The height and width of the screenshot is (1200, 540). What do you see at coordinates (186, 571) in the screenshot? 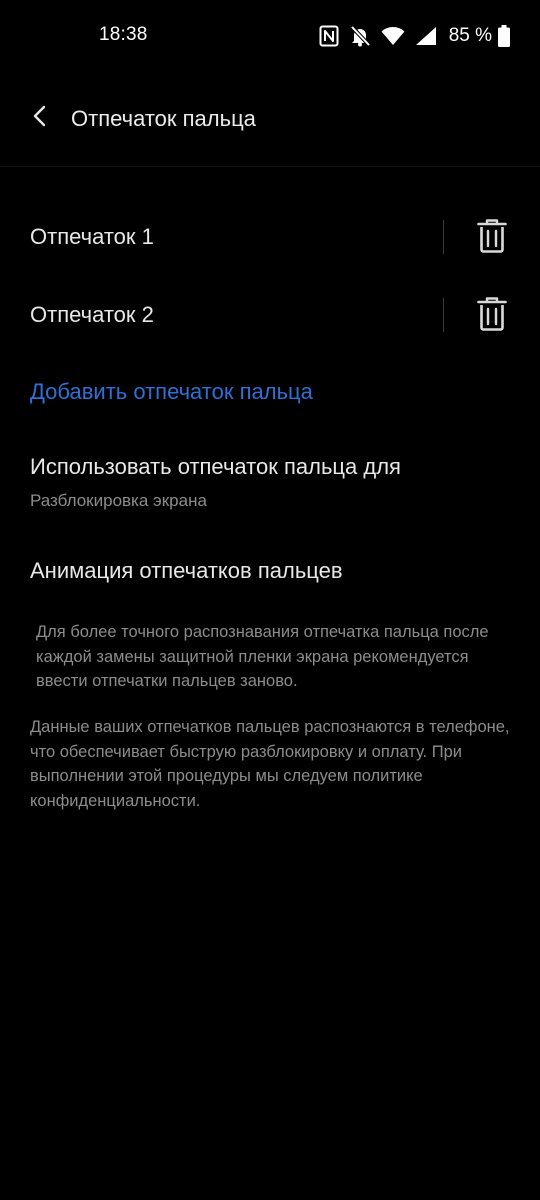
I see `fingerprint-animation-item: Анимация отпечатков пальцев` at bounding box center [186, 571].